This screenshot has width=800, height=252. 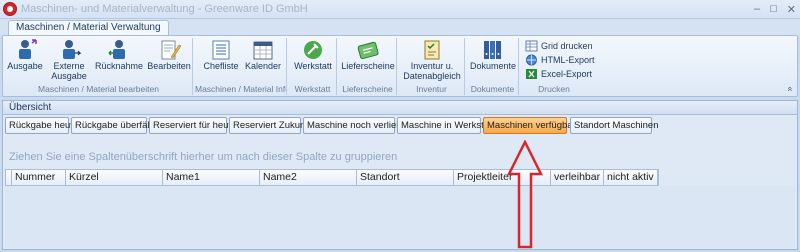 What do you see at coordinates (432, 50) in the screenshot?
I see `inventory-icon` at bounding box center [432, 50].